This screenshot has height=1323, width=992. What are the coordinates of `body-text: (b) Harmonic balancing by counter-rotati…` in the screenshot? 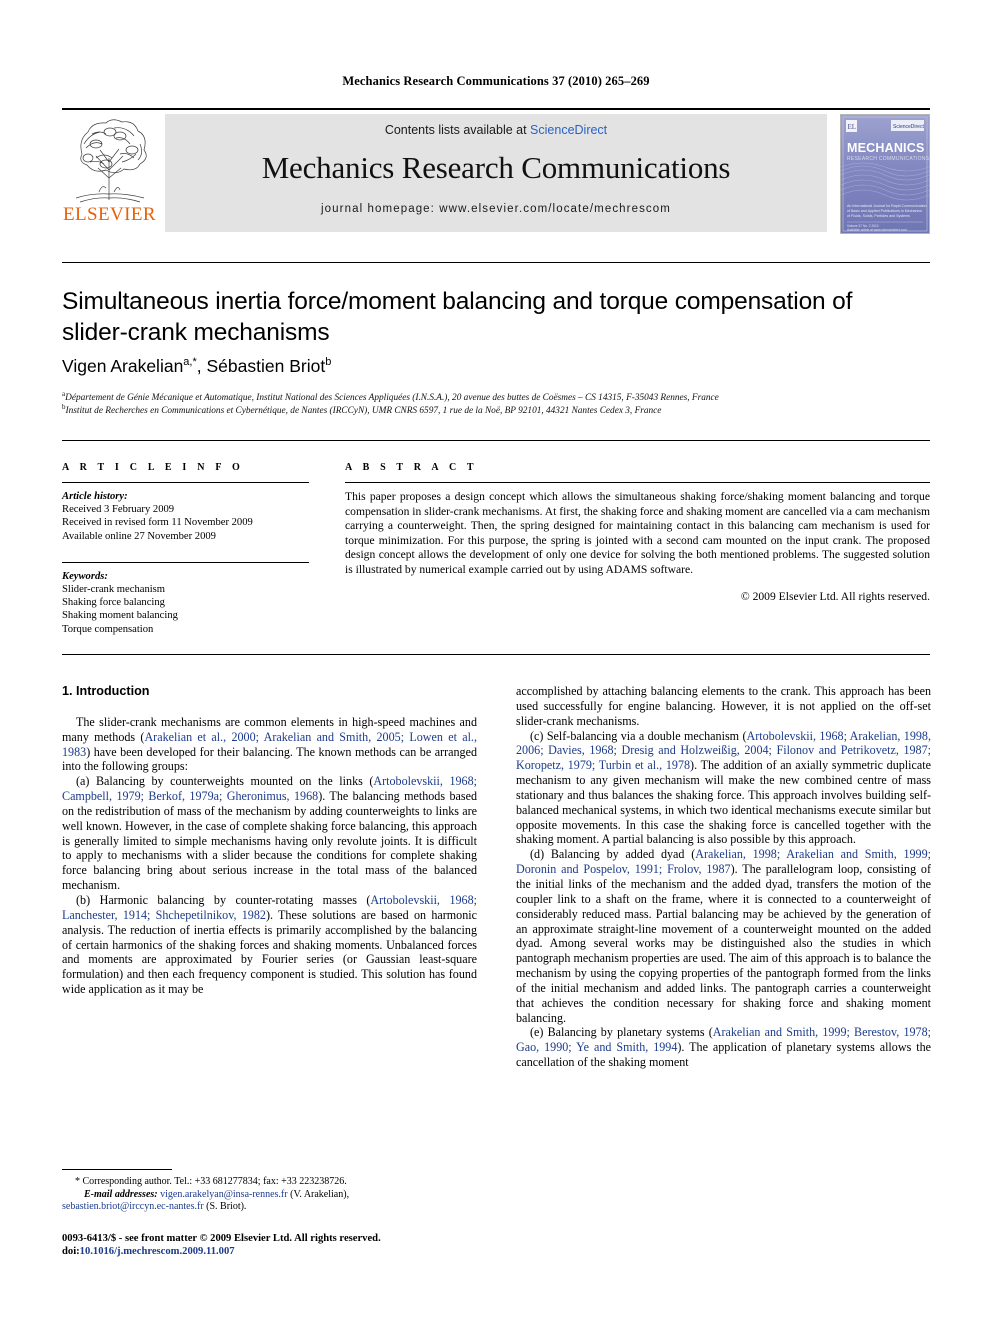 It's located at (223, 899).